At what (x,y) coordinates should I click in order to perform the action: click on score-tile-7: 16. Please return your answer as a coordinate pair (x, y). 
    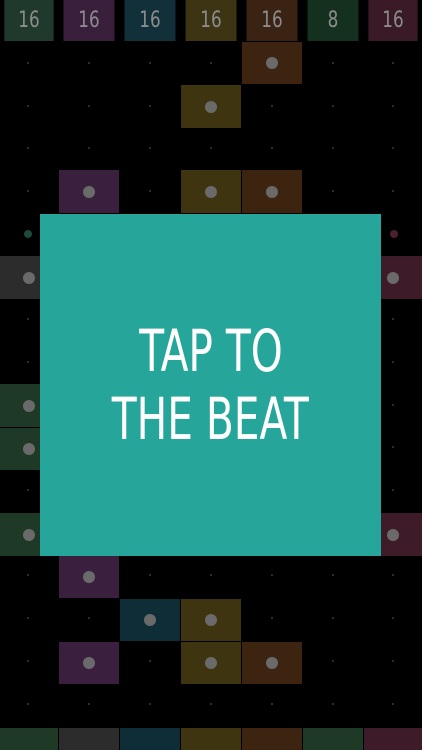
    Looking at the image, I should click on (393, 20).